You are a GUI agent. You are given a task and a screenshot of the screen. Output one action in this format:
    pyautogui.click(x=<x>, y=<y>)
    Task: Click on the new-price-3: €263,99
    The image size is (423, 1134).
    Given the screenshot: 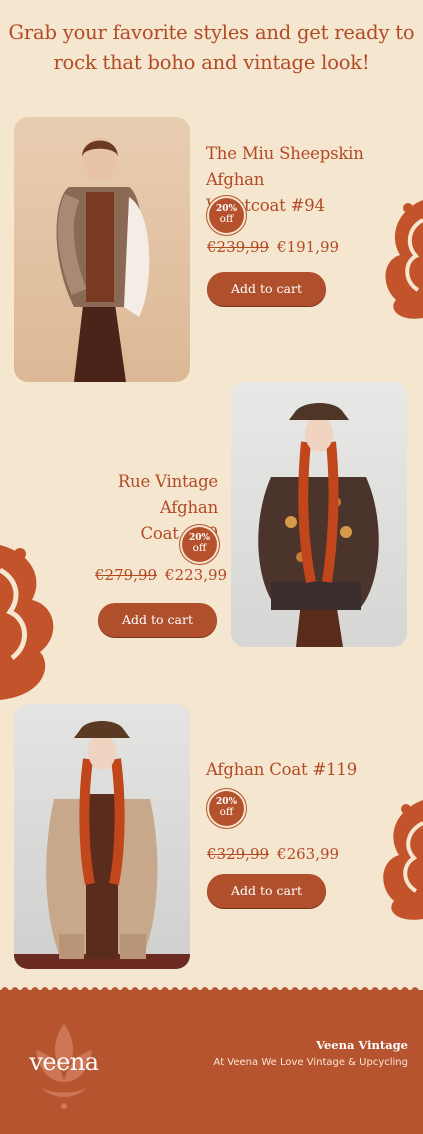 What is the action you would take?
    pyautogui.click(x=308, y=854)
    